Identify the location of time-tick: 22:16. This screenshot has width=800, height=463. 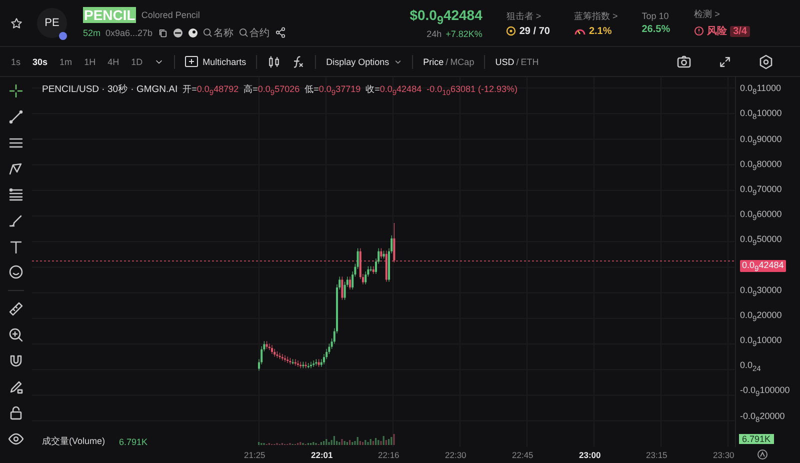
(389, 455).